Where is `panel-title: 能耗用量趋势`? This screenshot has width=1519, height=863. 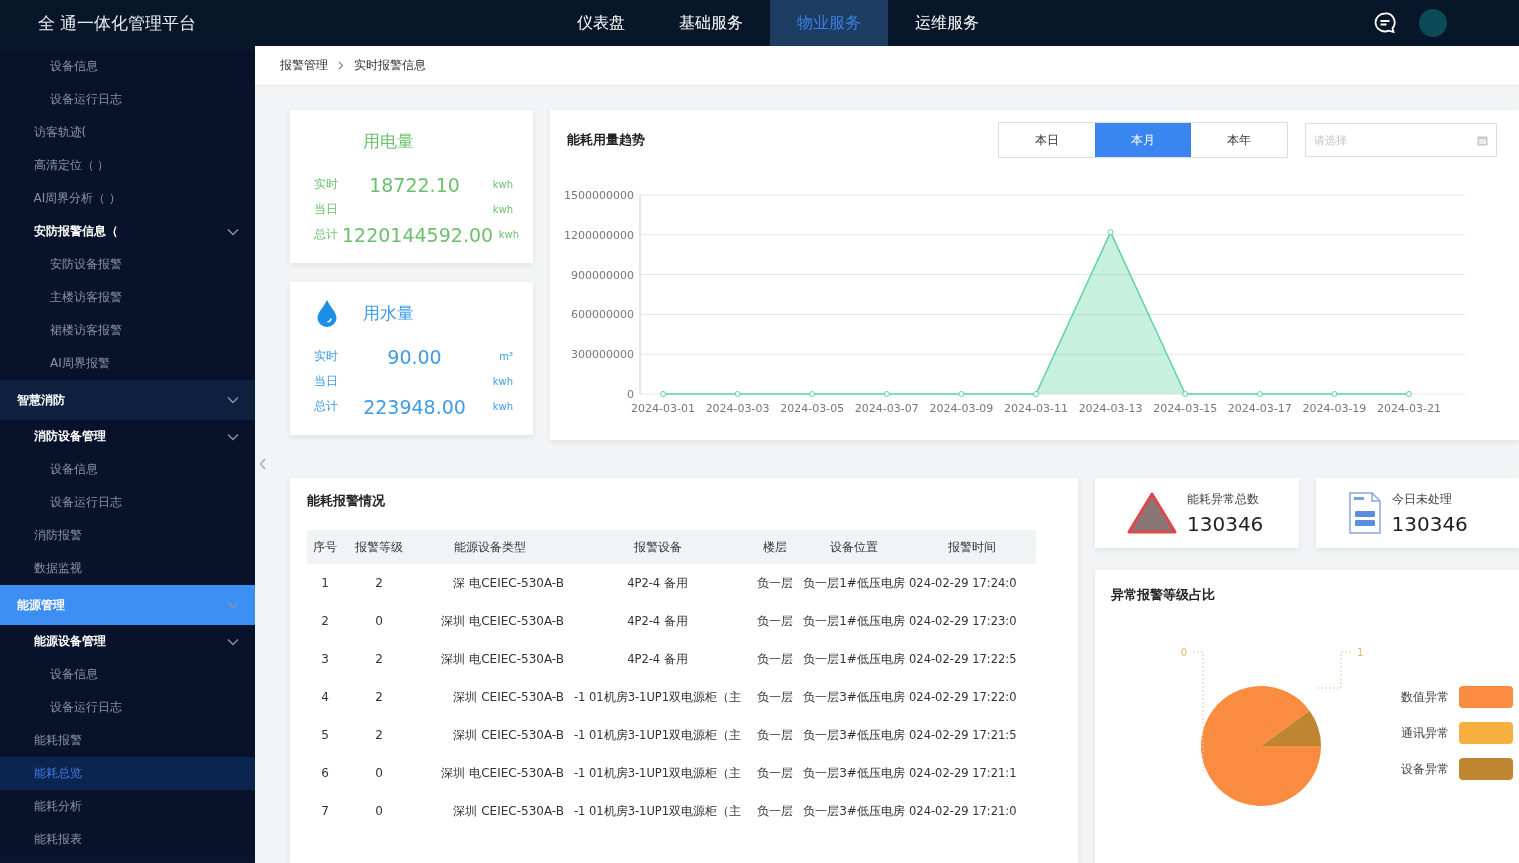
panel-title: 能耗用量趋势 is located at coordinates (606, 140).